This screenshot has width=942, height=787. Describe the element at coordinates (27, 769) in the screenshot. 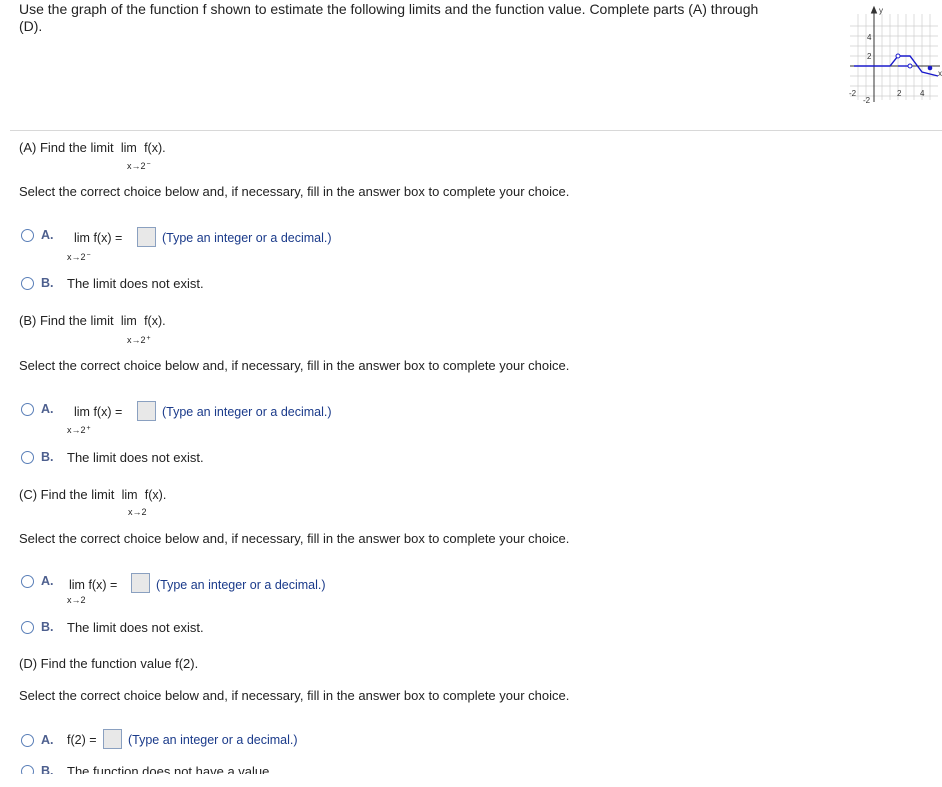

I see `part-d-choice-b-radio` at that location.